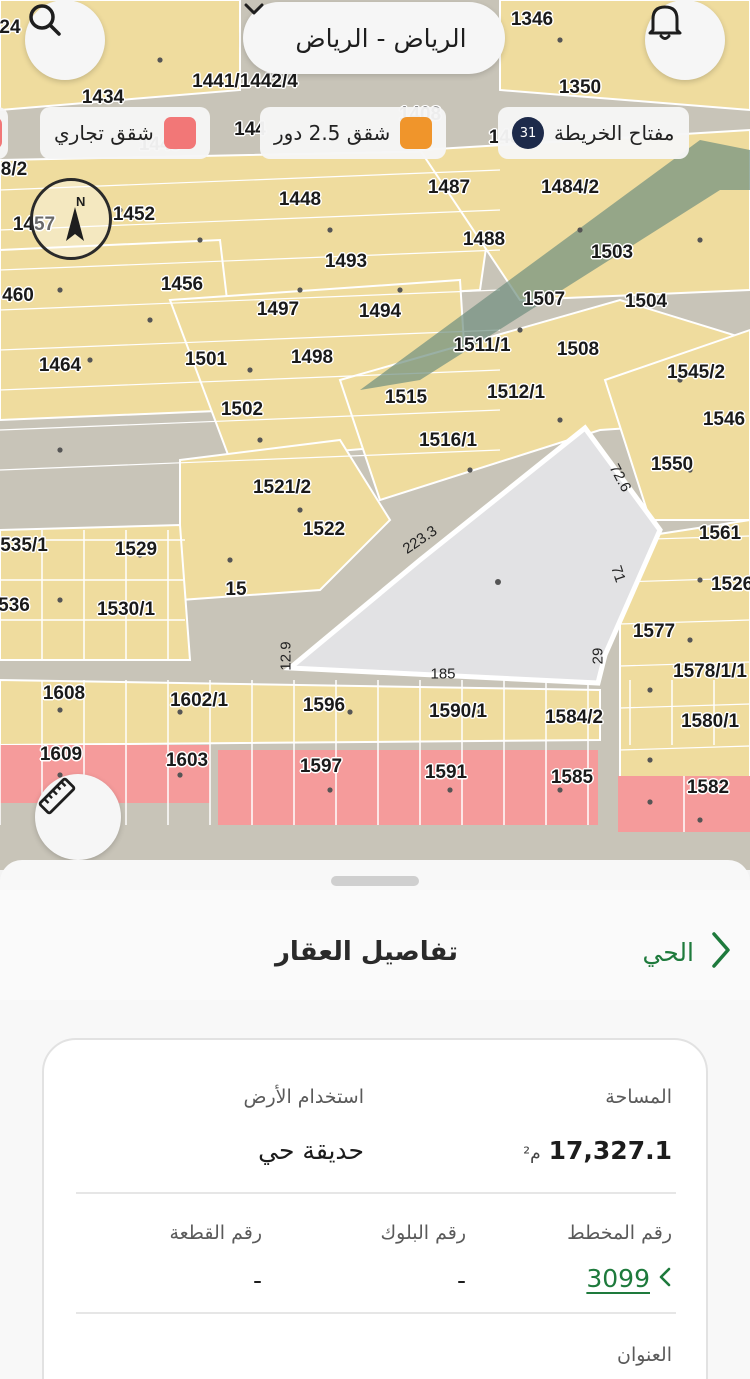 Image resolution: width=750 pixels, height=1379 pixels. I want to click on plot-number-label: 1529, so click(136, 550).